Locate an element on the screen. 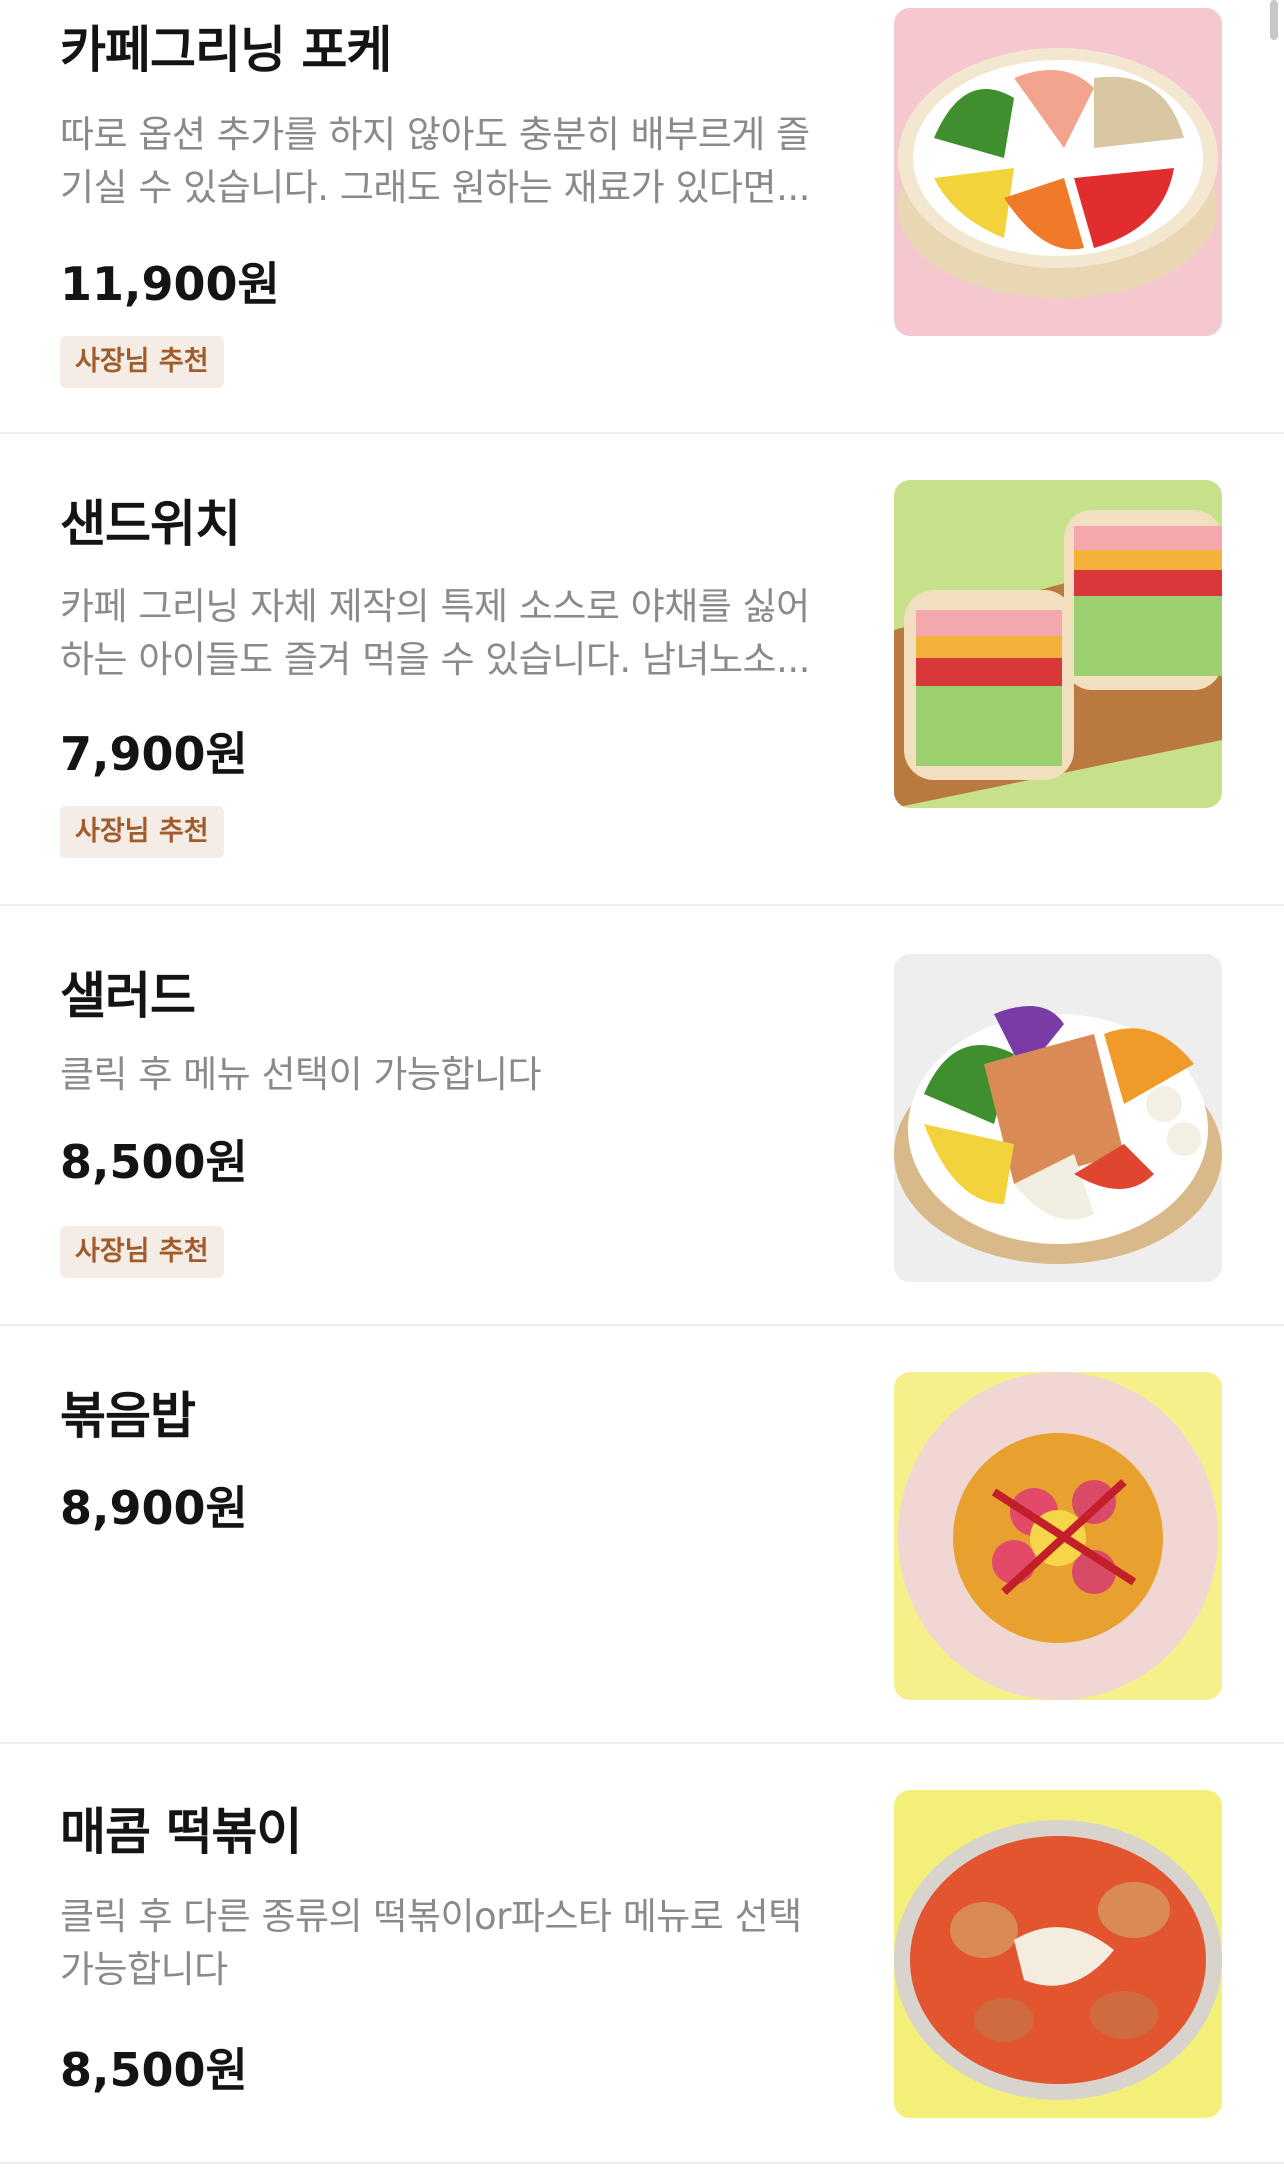 The image size is (1284, 2182). menu-item-name: 볶음밥 is located at coordinates (128, 1416).